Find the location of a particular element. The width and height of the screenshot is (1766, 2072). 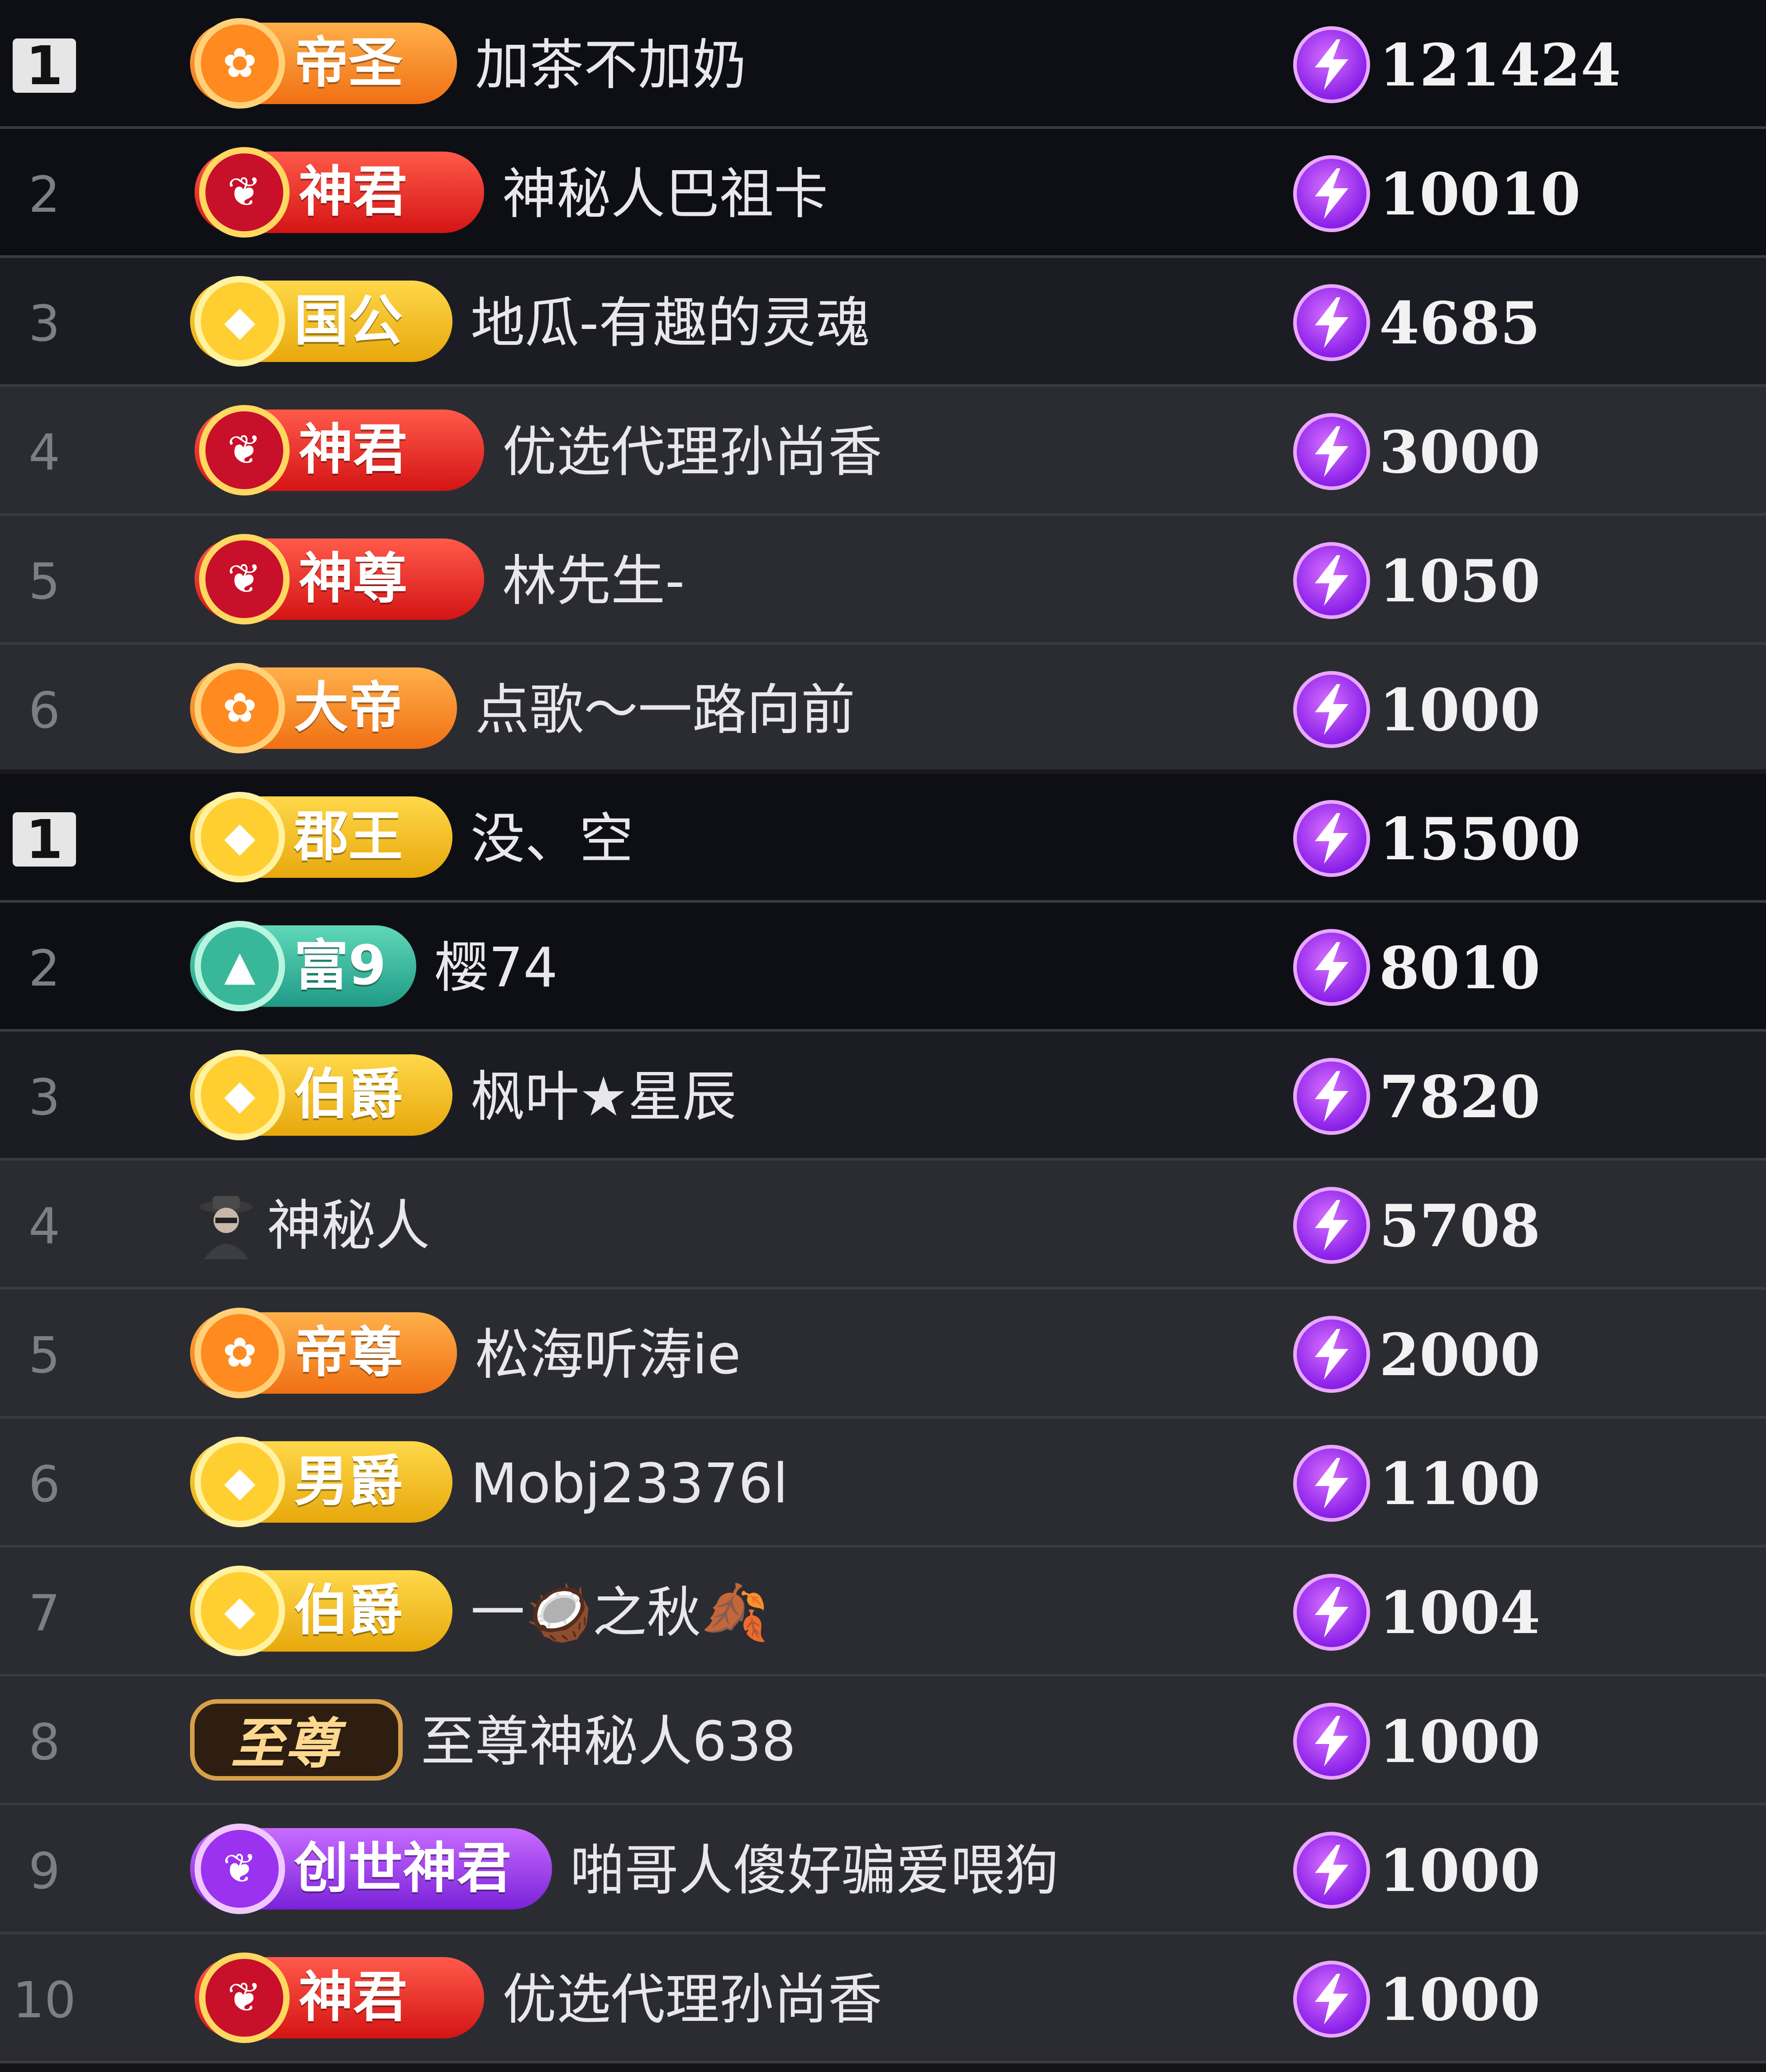

user-name: 一🥥之秋🍂 is located at coordinates (620, 1613).